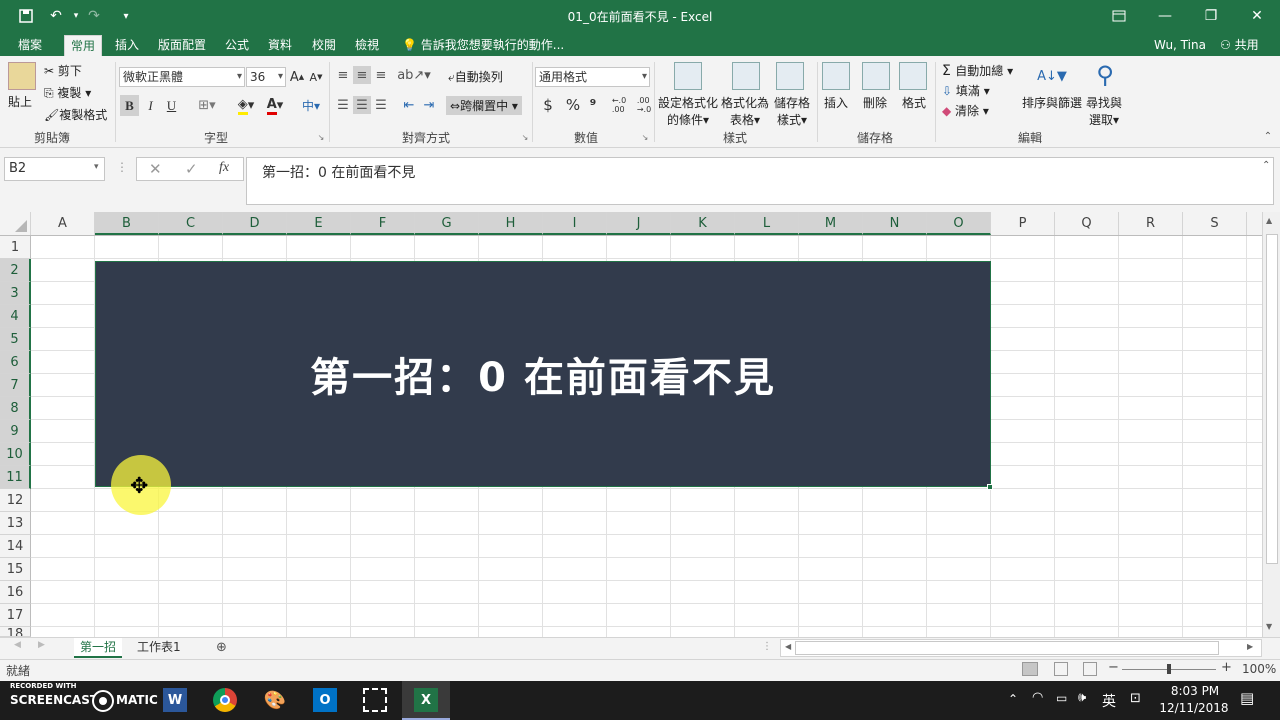 This screenshot has height=720, width=1280. What do you see at coordinates (1266, 165) in the screenshot?
I see `expand-formula-bar-icon: ⌃` at bounding box center [1266, 165].